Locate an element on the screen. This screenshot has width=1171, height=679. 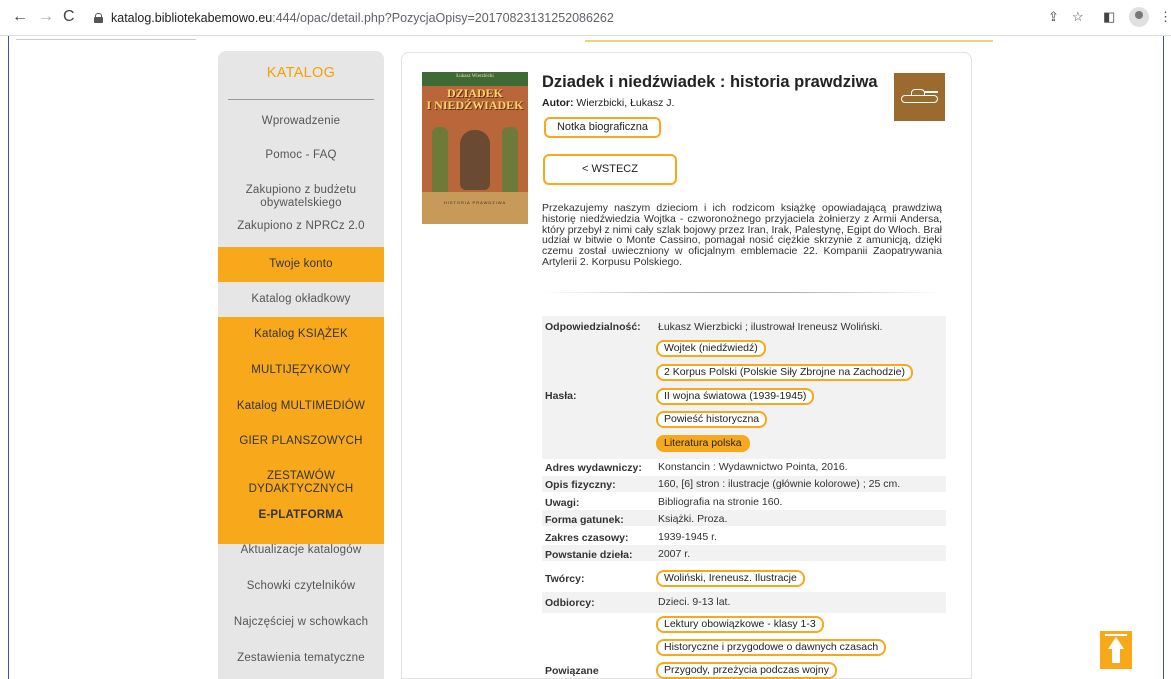
sidebar-item-nprcz: Zakupiono z NPRCz 2.0 is located at coordinates (301, 226).